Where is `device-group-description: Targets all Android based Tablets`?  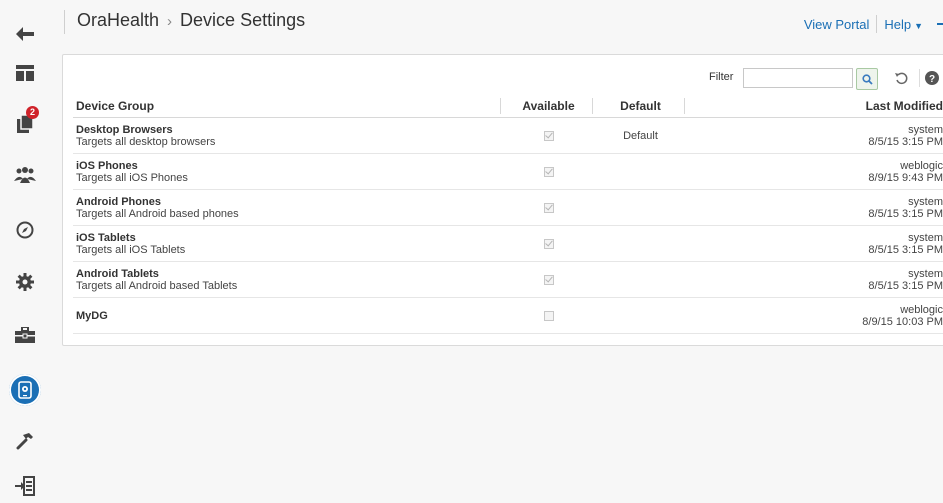 device-group-description: Targets all Android based Tablets is located at coordinates (157, 285).